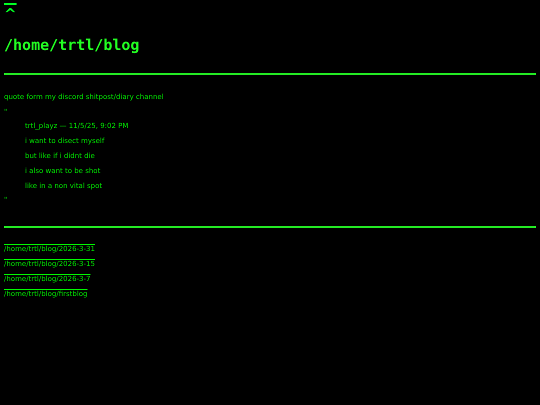 The height and width of the screenshot is (405, 540). Describe the element at coordinates (72, 45) in the screenshot. I see `page-title: /home/trtl/blog` at that location.